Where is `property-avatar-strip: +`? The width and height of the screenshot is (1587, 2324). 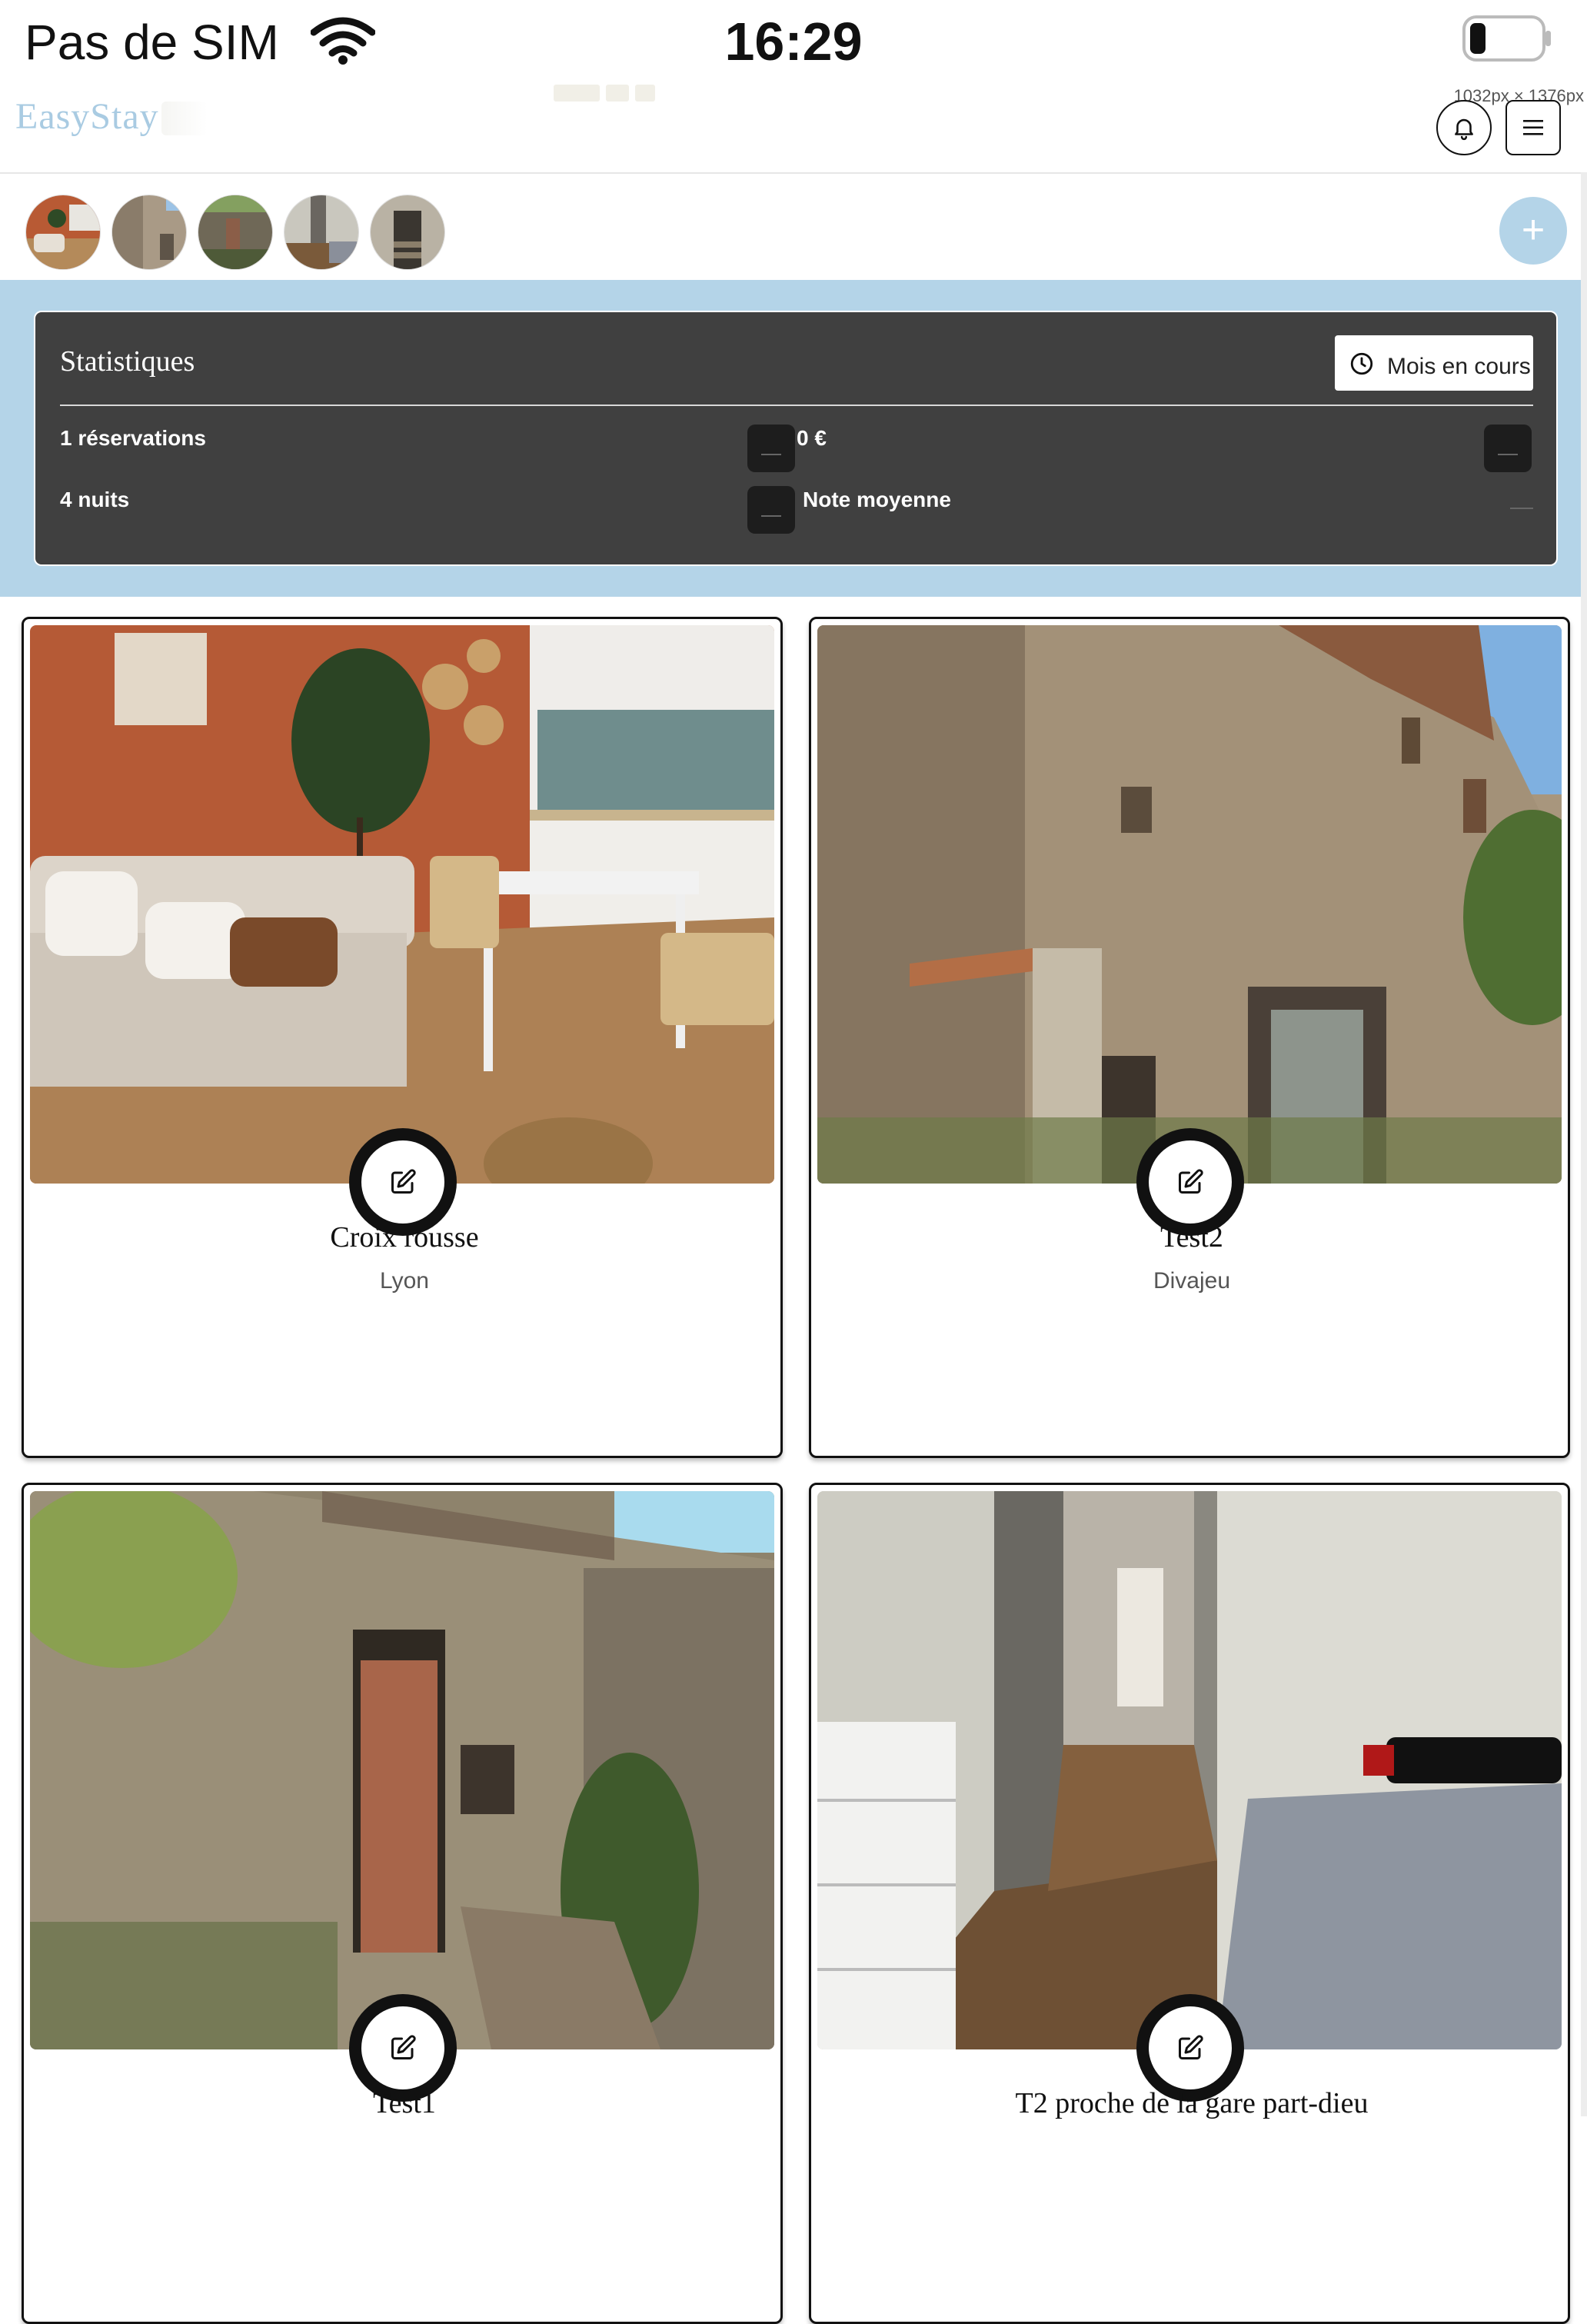
property-avatar-strip: + is located at coordinates (790, 226).